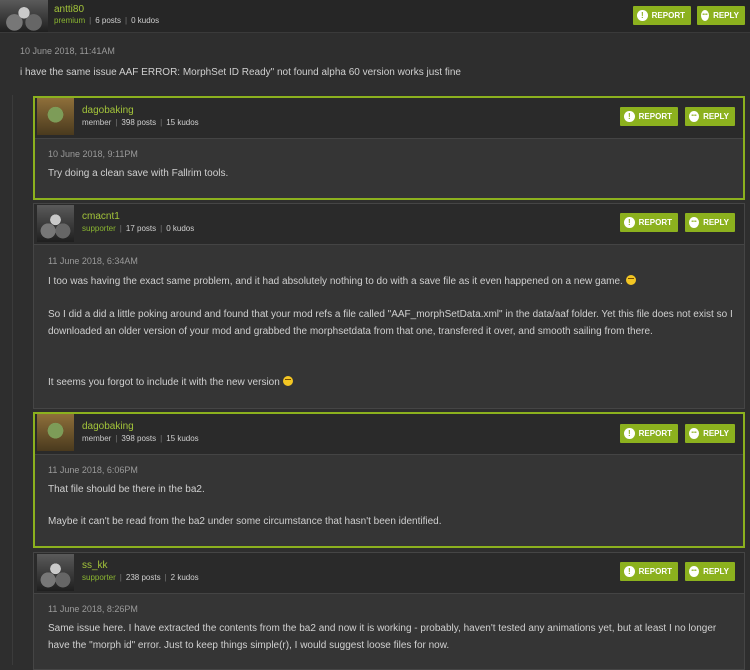  What do you see at coordinates (101, 216) in the screenshot?
I see `username-link: cmacnt1` at bounding box center [101, 216].